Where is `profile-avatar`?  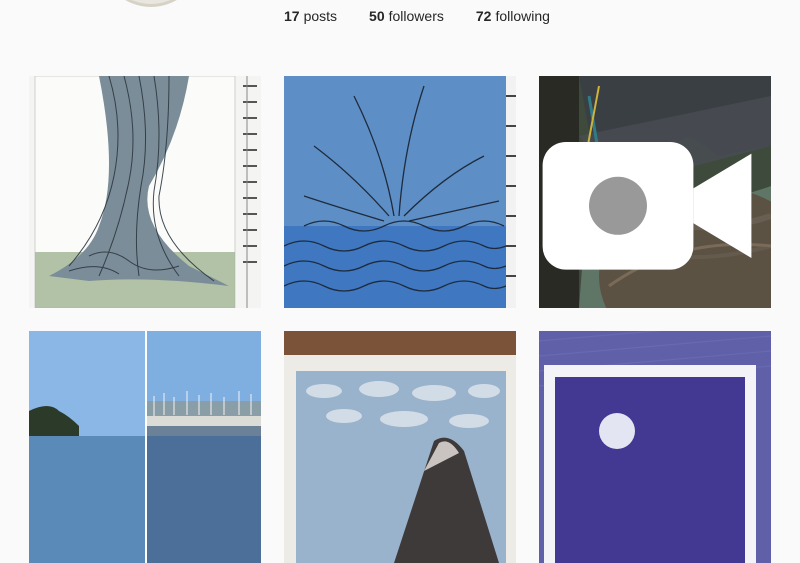 profile-avatar is located at coordinates (151, 3).